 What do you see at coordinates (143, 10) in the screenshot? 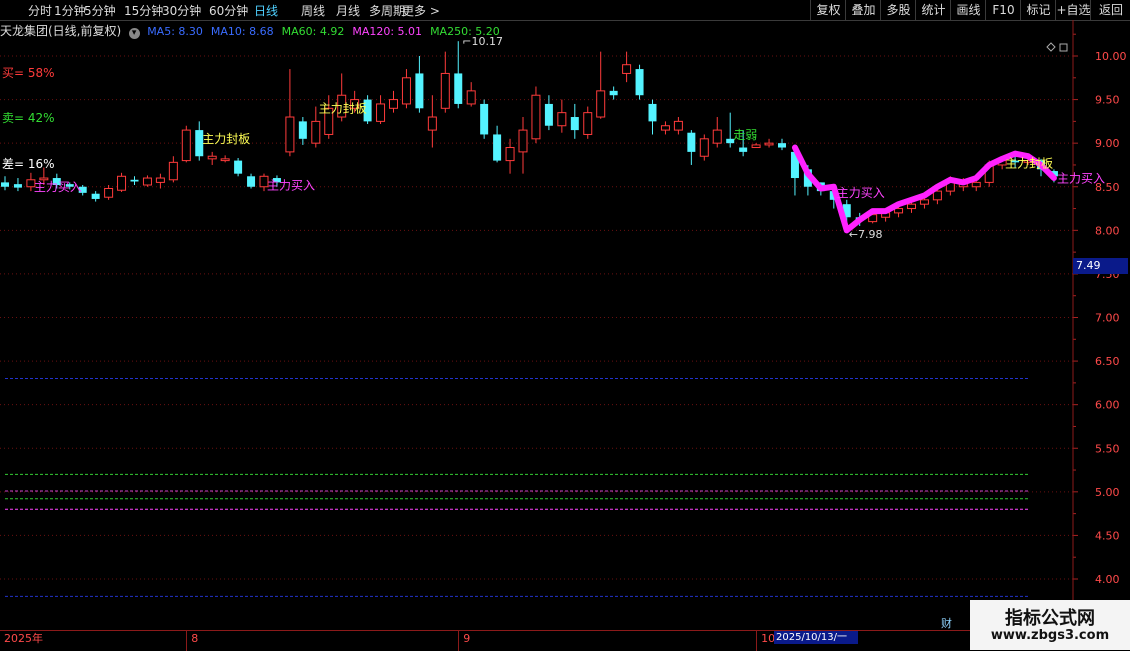
I see `period-tab-3: 15分钟` at bounding box center [143, 10].